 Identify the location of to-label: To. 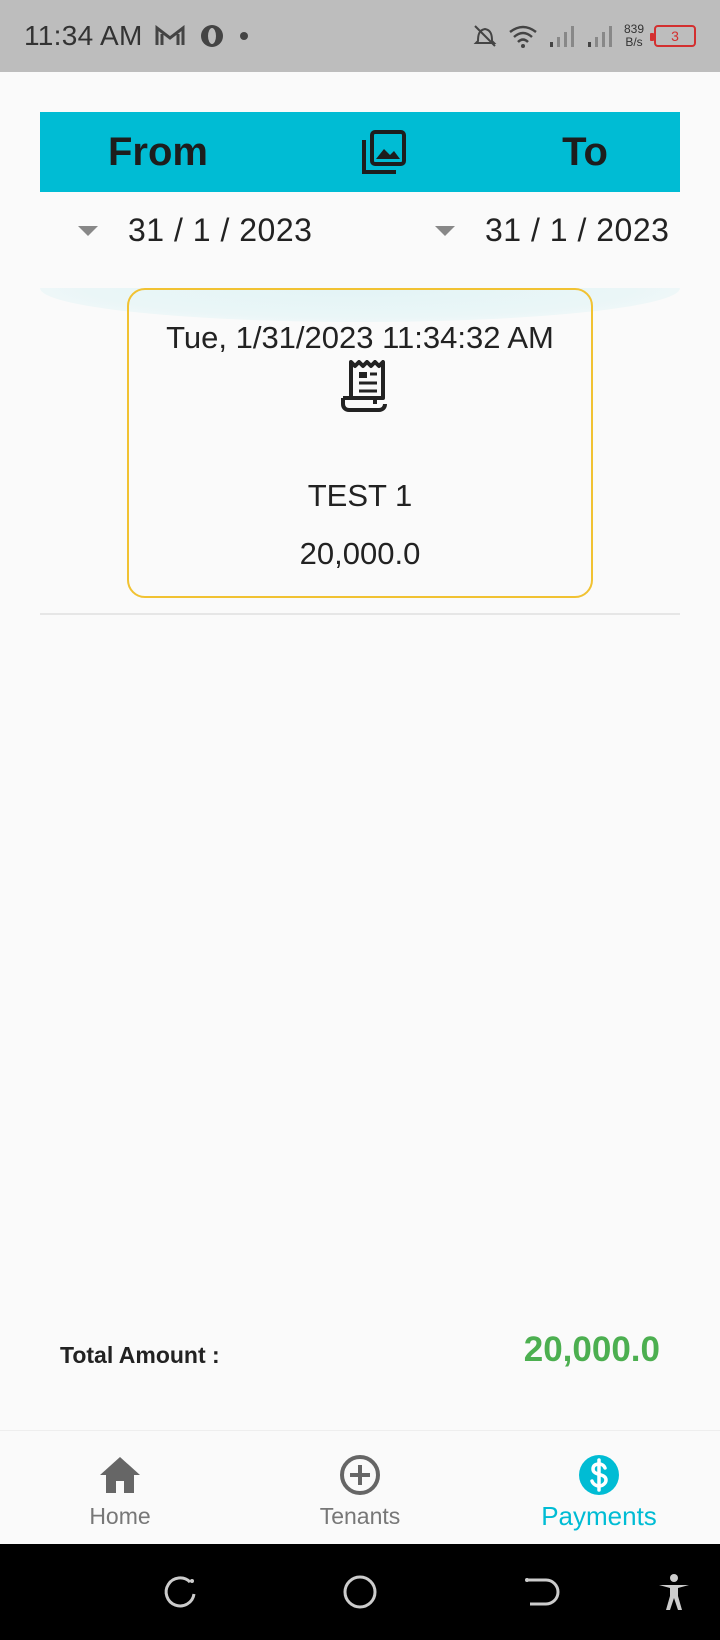
(585, 152).